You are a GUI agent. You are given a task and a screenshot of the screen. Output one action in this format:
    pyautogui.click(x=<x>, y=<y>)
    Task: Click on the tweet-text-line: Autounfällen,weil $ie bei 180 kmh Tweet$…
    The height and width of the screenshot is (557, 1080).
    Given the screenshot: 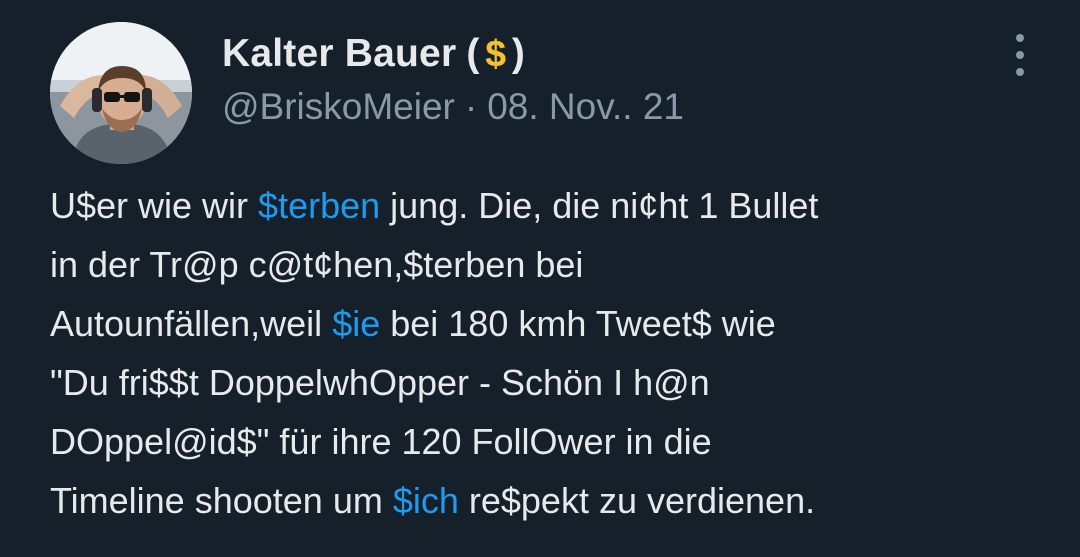 What is the action you would take?
    pyautogui.click(x=550, y=323)
    